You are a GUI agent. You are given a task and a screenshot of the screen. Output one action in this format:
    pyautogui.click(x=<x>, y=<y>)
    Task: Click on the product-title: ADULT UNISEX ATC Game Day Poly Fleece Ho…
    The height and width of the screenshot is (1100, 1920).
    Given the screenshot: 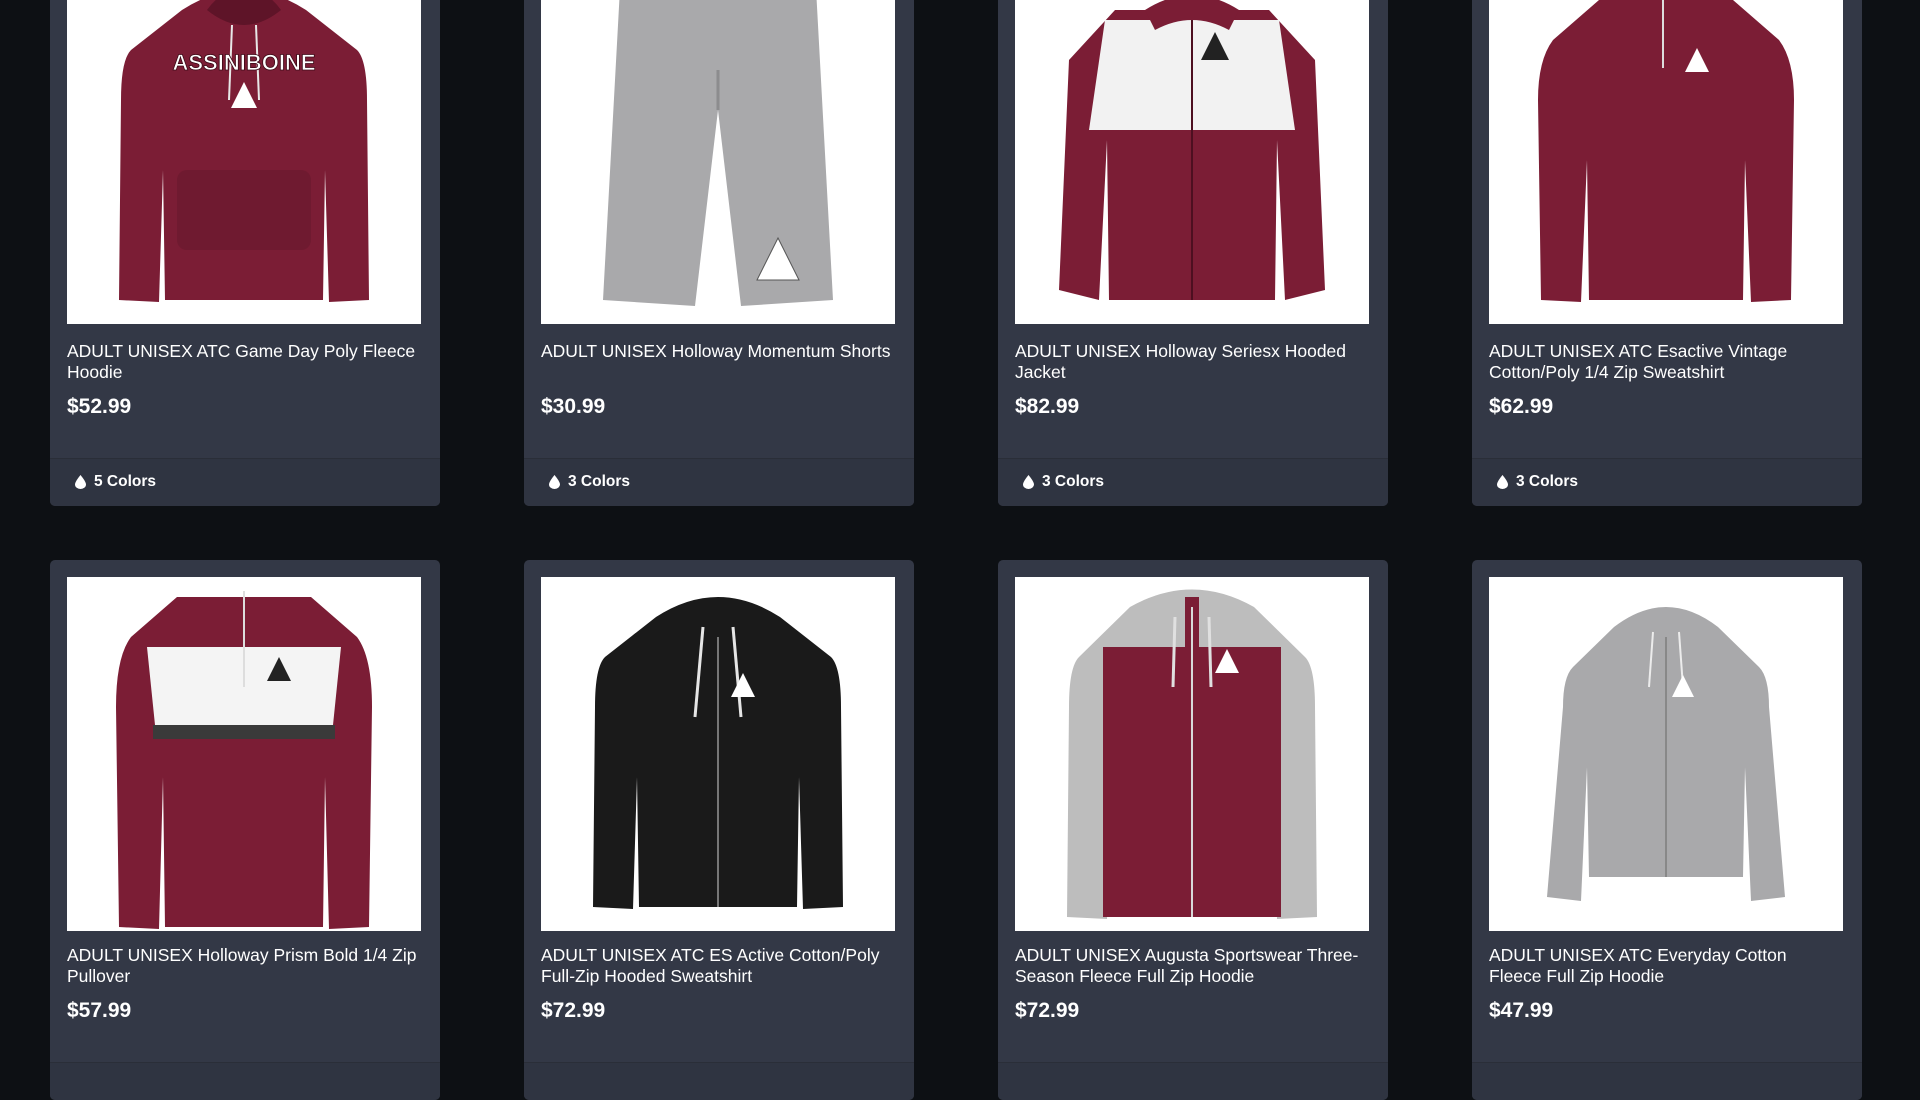 What is the action you would take?
    pyautogui.click(x=242, y=362)
    